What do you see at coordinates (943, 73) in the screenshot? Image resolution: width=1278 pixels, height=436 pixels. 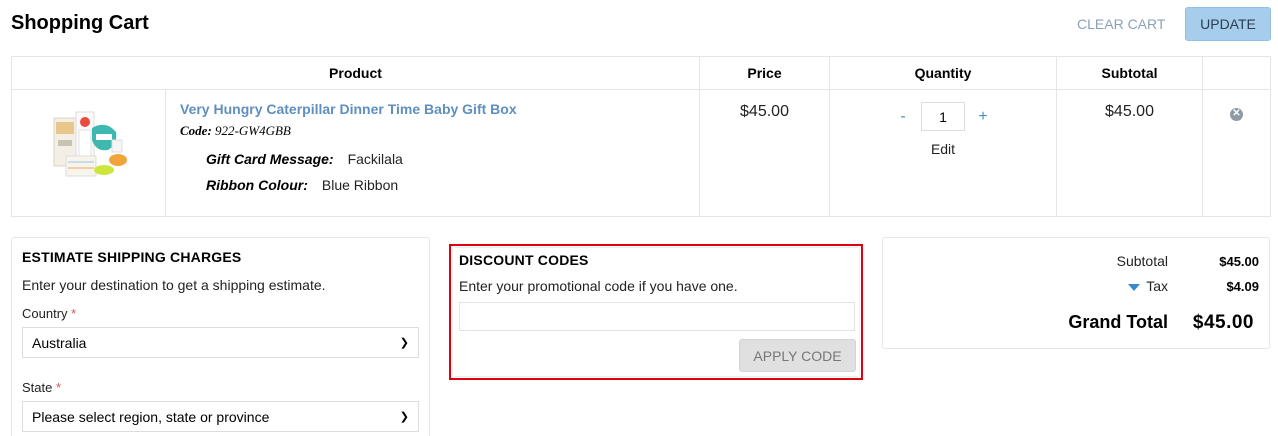 I see `header-quantity: Quantity` at bounding box center [943, 73].